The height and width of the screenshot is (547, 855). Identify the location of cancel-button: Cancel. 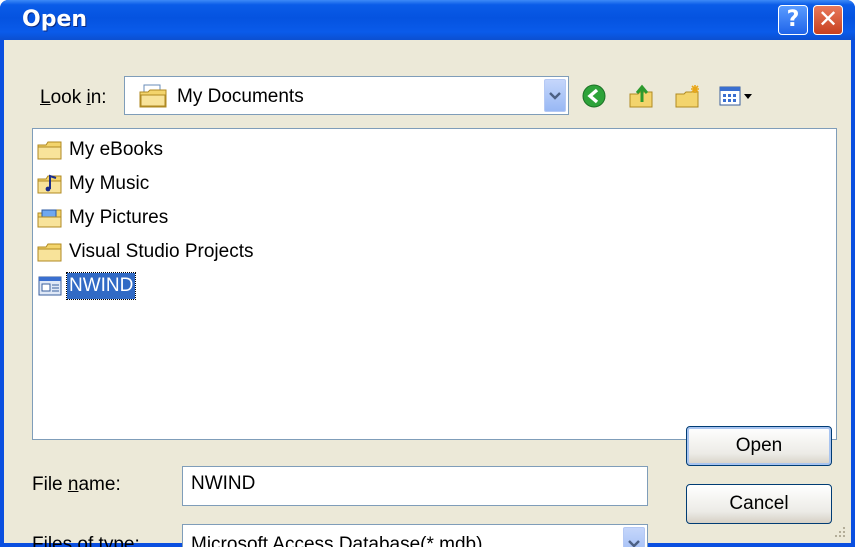
(759, 504).